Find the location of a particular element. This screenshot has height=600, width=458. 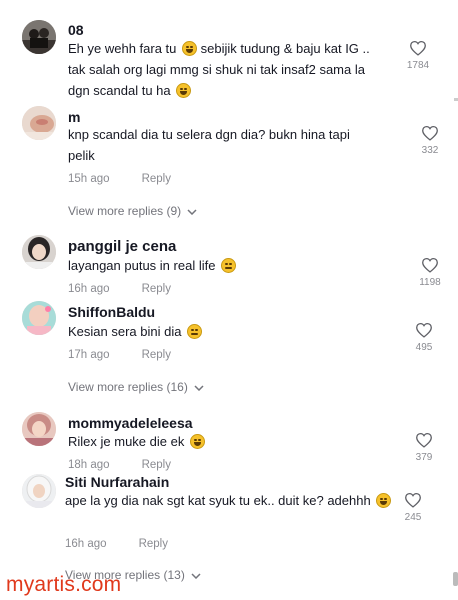

like-button: 495 is located at coordinates (424, 337).